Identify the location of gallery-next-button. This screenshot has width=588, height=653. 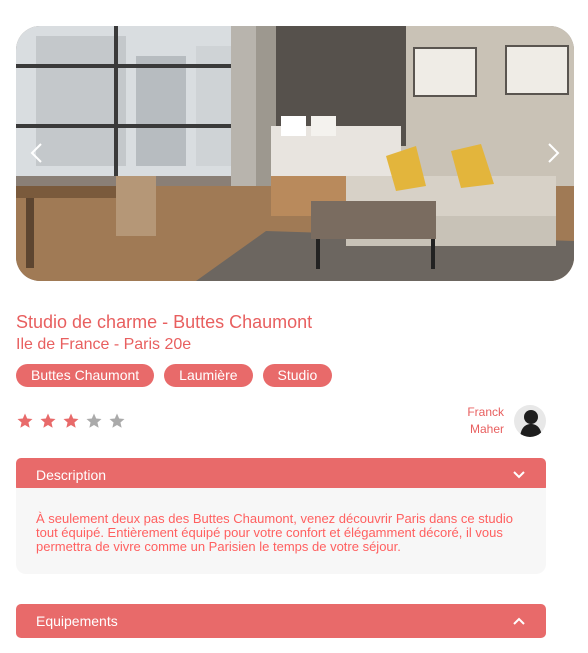
(553, 153).